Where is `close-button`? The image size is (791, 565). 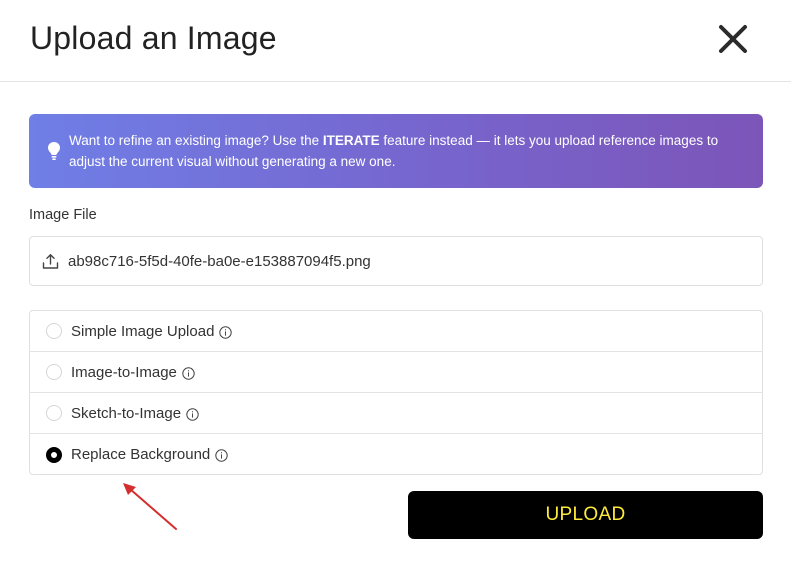 close-button is located at coordinates (733, 39).